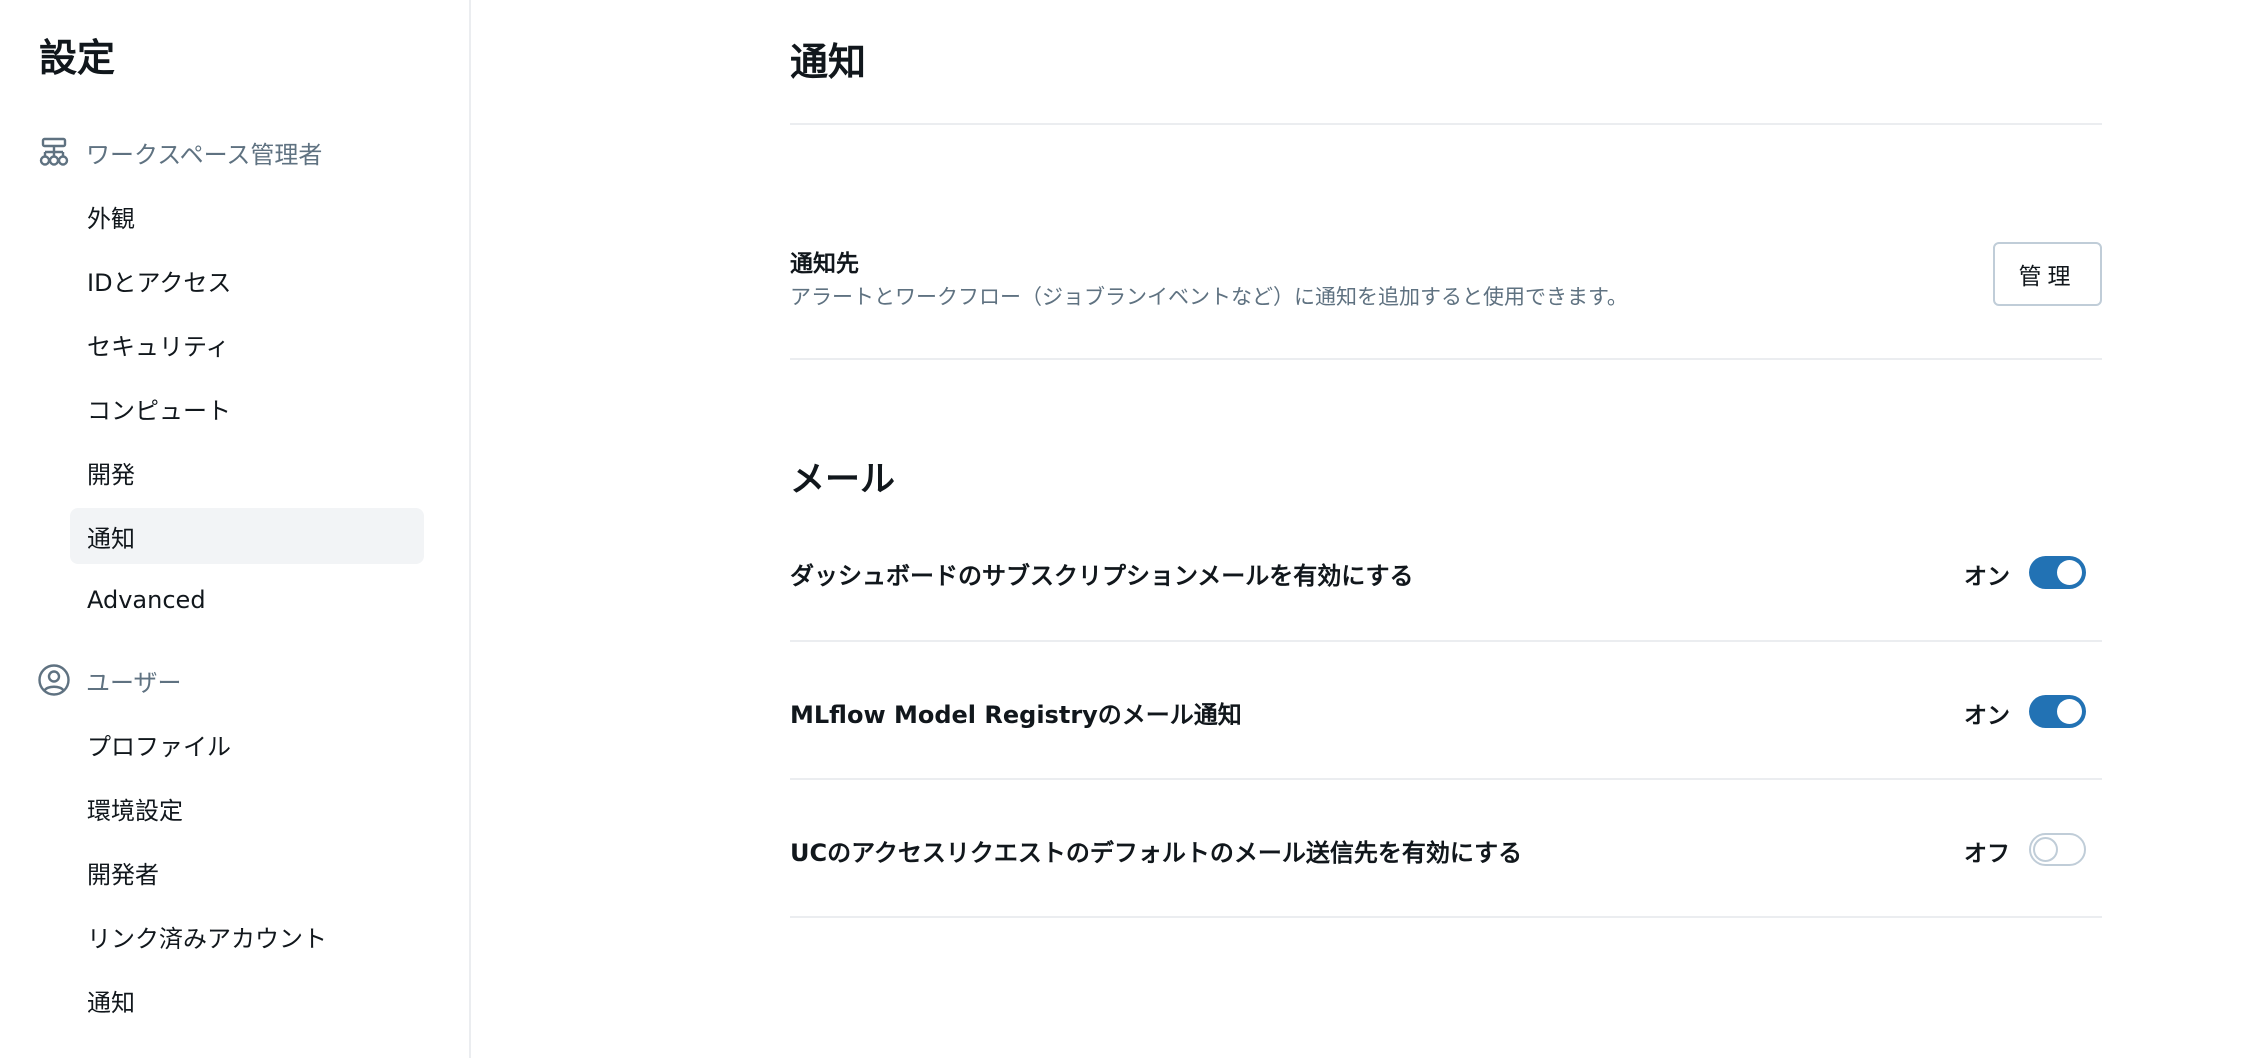  Describe the element at coordinates (54, 680) in the screenshot. I see `user-circle-icon` at that location.